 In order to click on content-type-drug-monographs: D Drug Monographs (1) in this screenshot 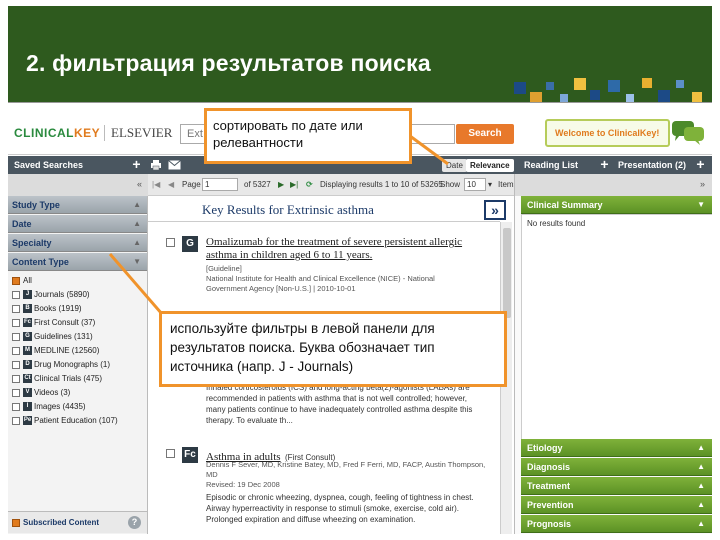, I will do `click(61, 364)`.